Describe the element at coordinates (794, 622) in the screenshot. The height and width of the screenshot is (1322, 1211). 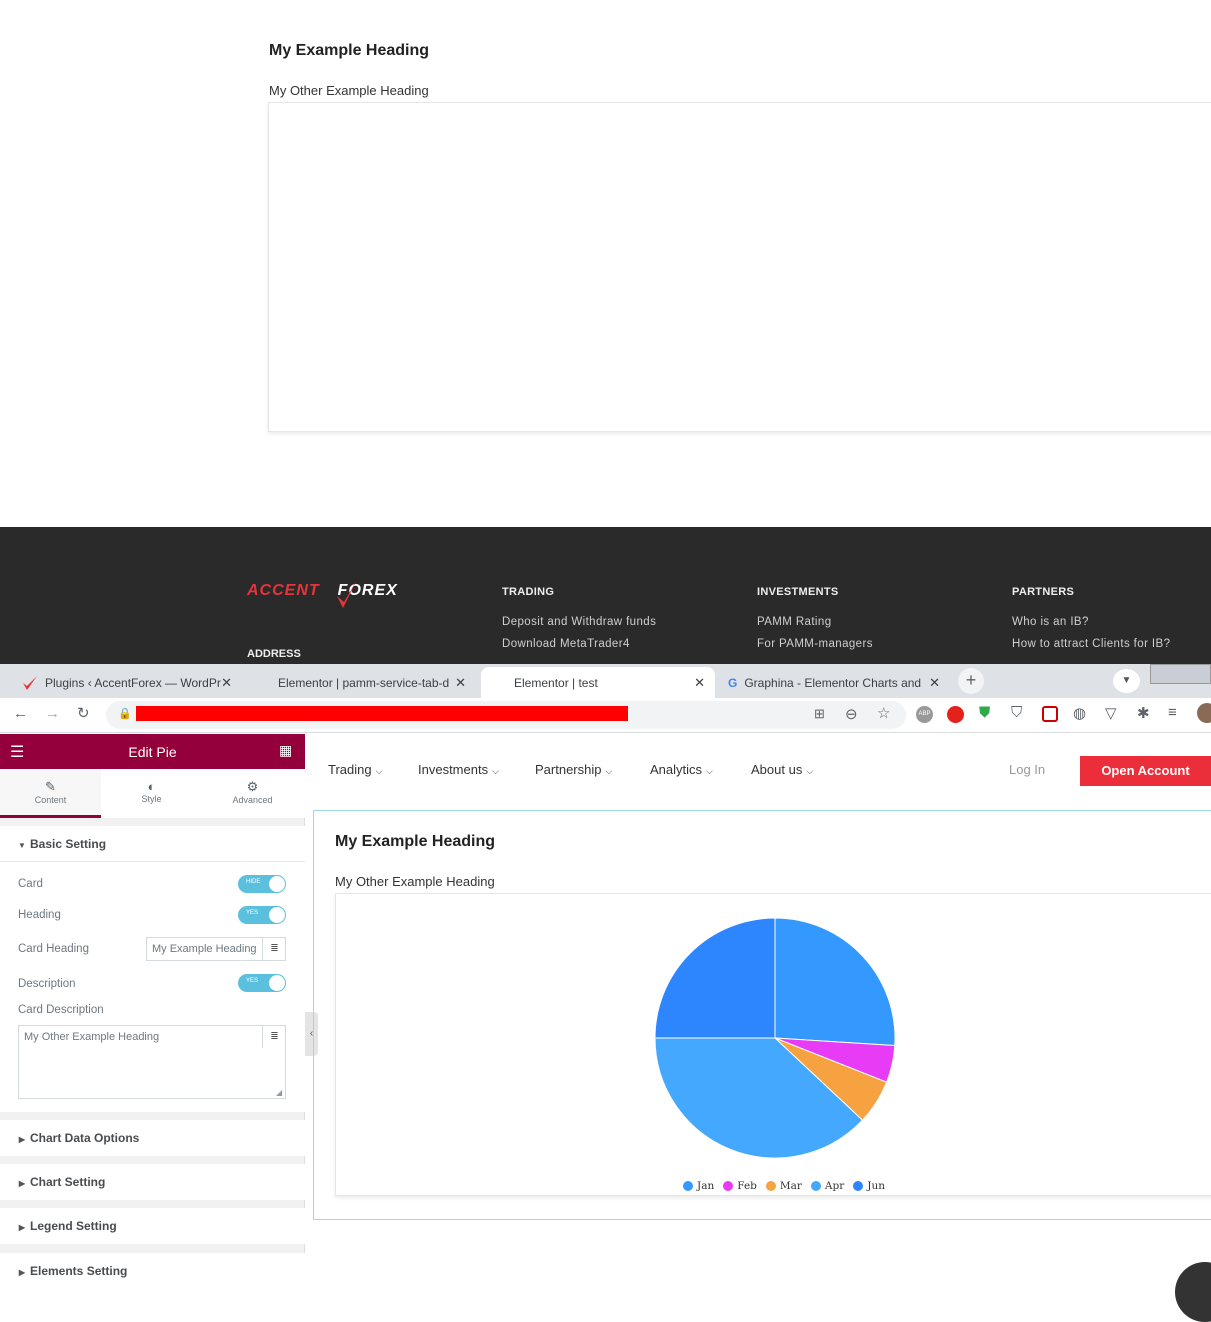
I see `footer-link: PAMM Rating` at that location.